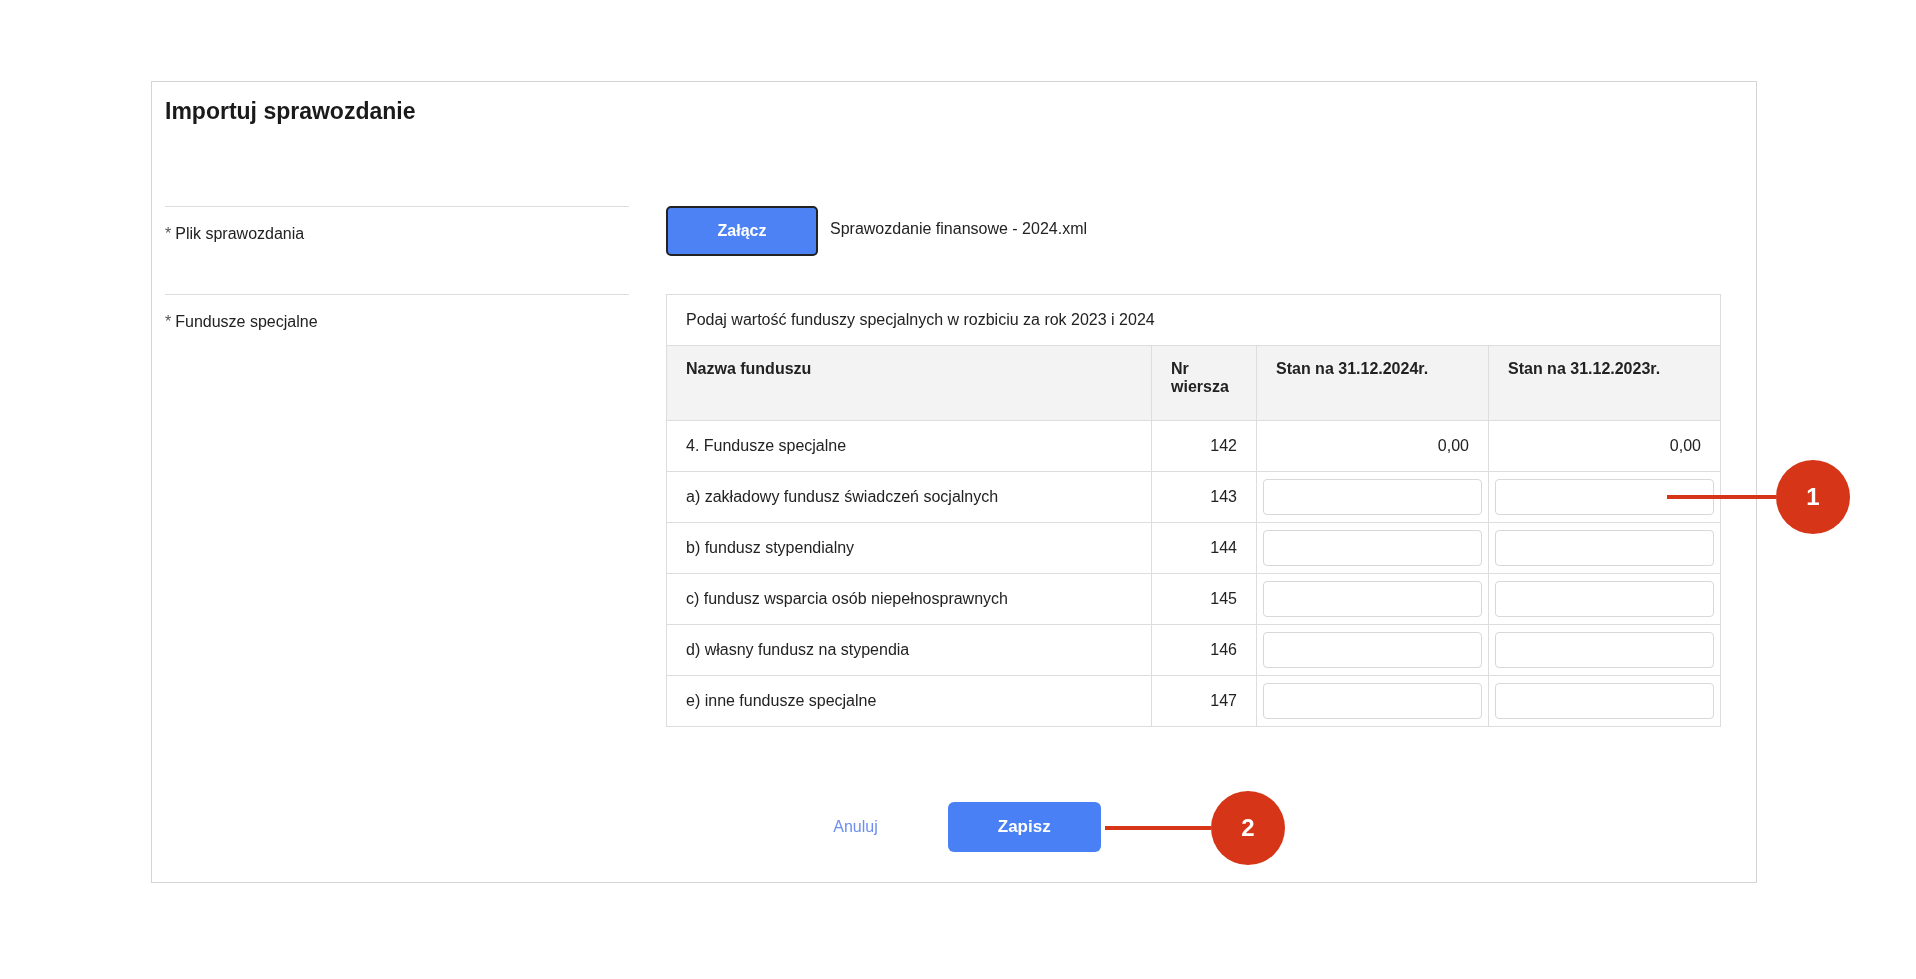  I want to click on file-name: Sprawozdanie finansowe - 2024.xml, so click(959, 228).